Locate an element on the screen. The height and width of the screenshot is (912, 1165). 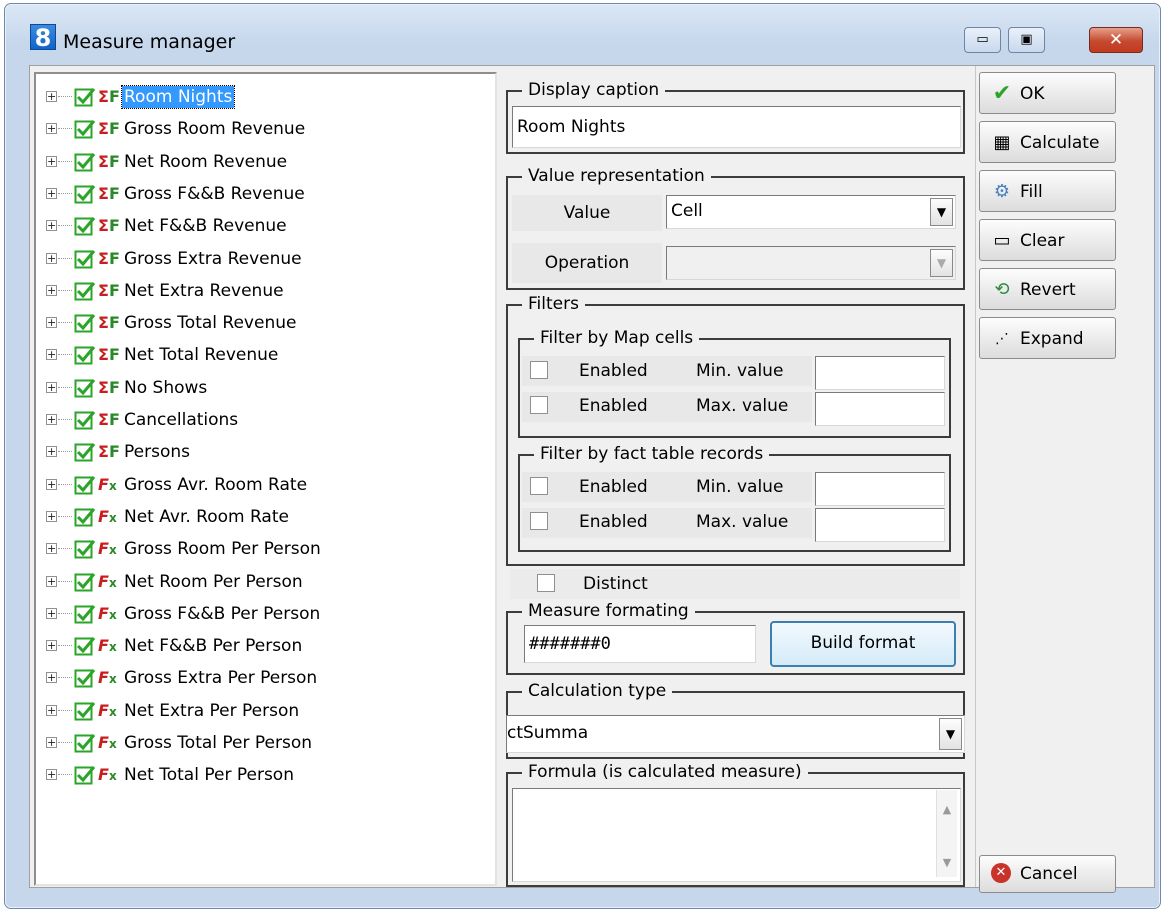
minimize-button: ▭ is located at coordinates (982, 40).